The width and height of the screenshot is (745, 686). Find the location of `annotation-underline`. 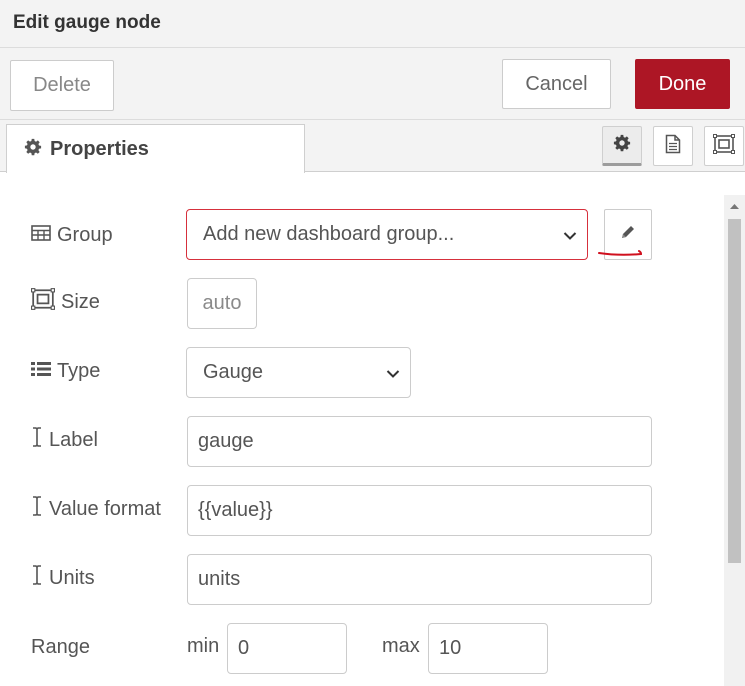

annotation-underline is located at coordinates (620, 253).